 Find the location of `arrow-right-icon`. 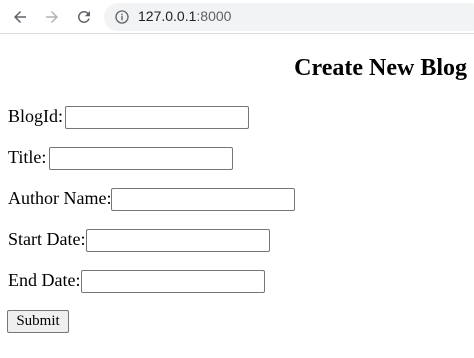

arrow-right-icon is located at coordinates (52, 17).